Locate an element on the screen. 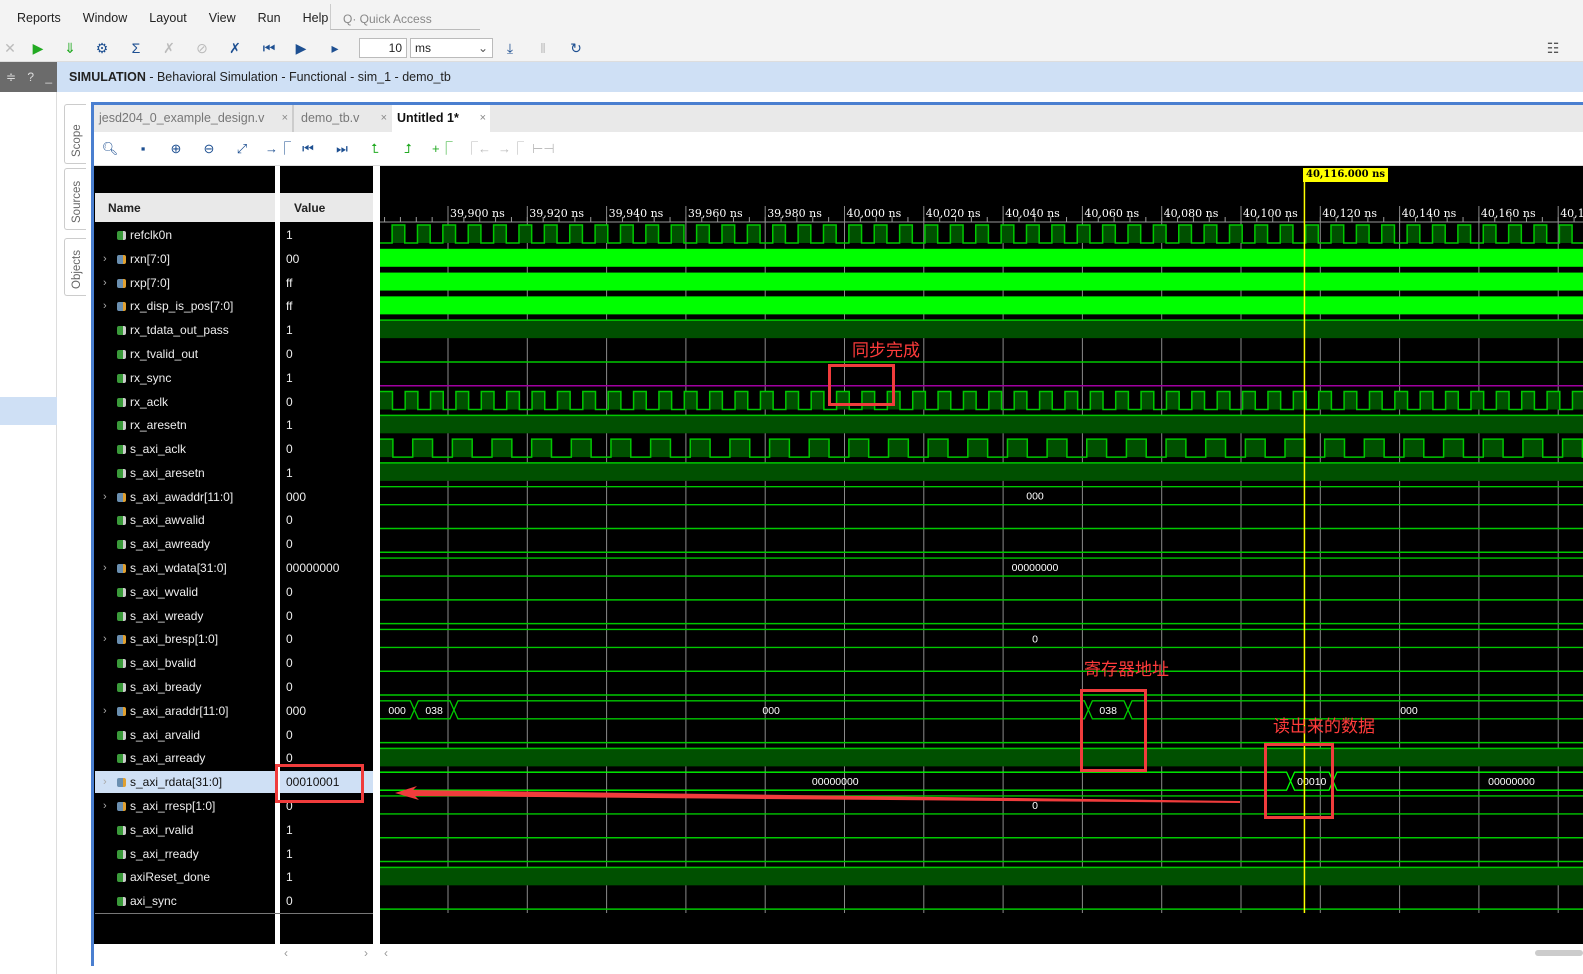 This screenshot has height=974, width=1583. signal-name-row: s_axi_rready is located at coordinates (185, 854).